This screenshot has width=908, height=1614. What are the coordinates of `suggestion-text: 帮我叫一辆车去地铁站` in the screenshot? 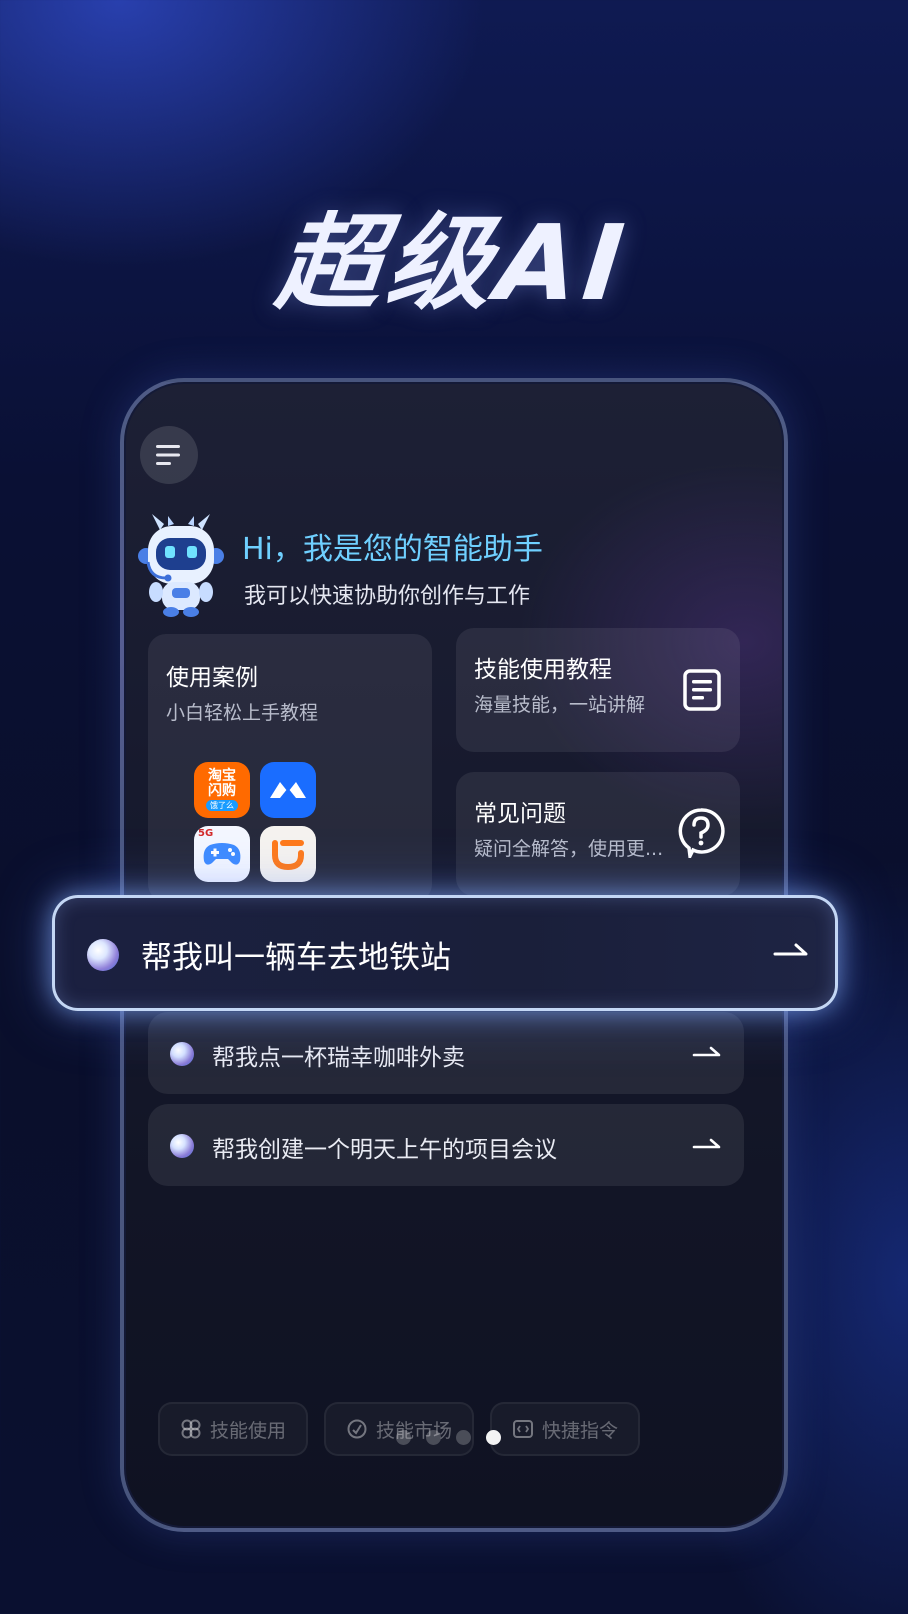 It's located at (296, 958).